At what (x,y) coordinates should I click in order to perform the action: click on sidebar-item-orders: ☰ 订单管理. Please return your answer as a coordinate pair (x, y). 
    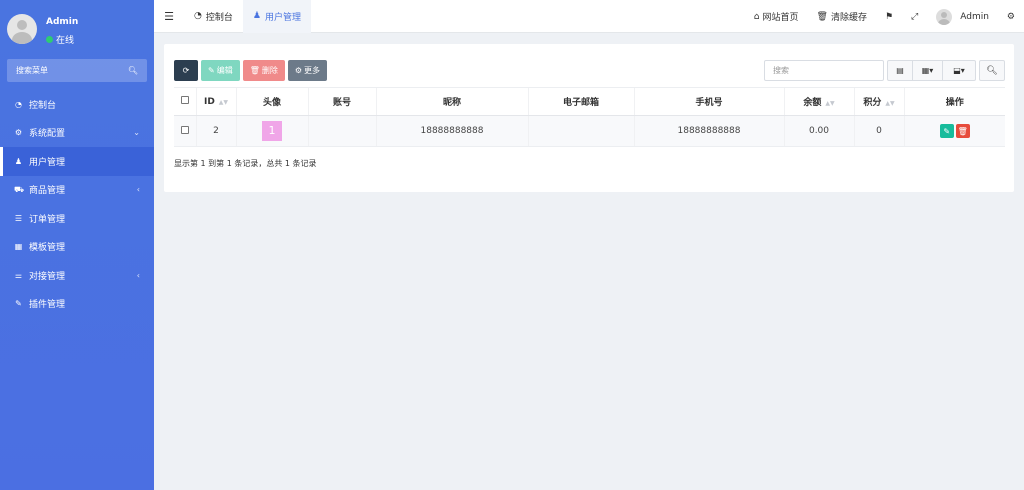
    Looking at the image, I should click on (77, 218).